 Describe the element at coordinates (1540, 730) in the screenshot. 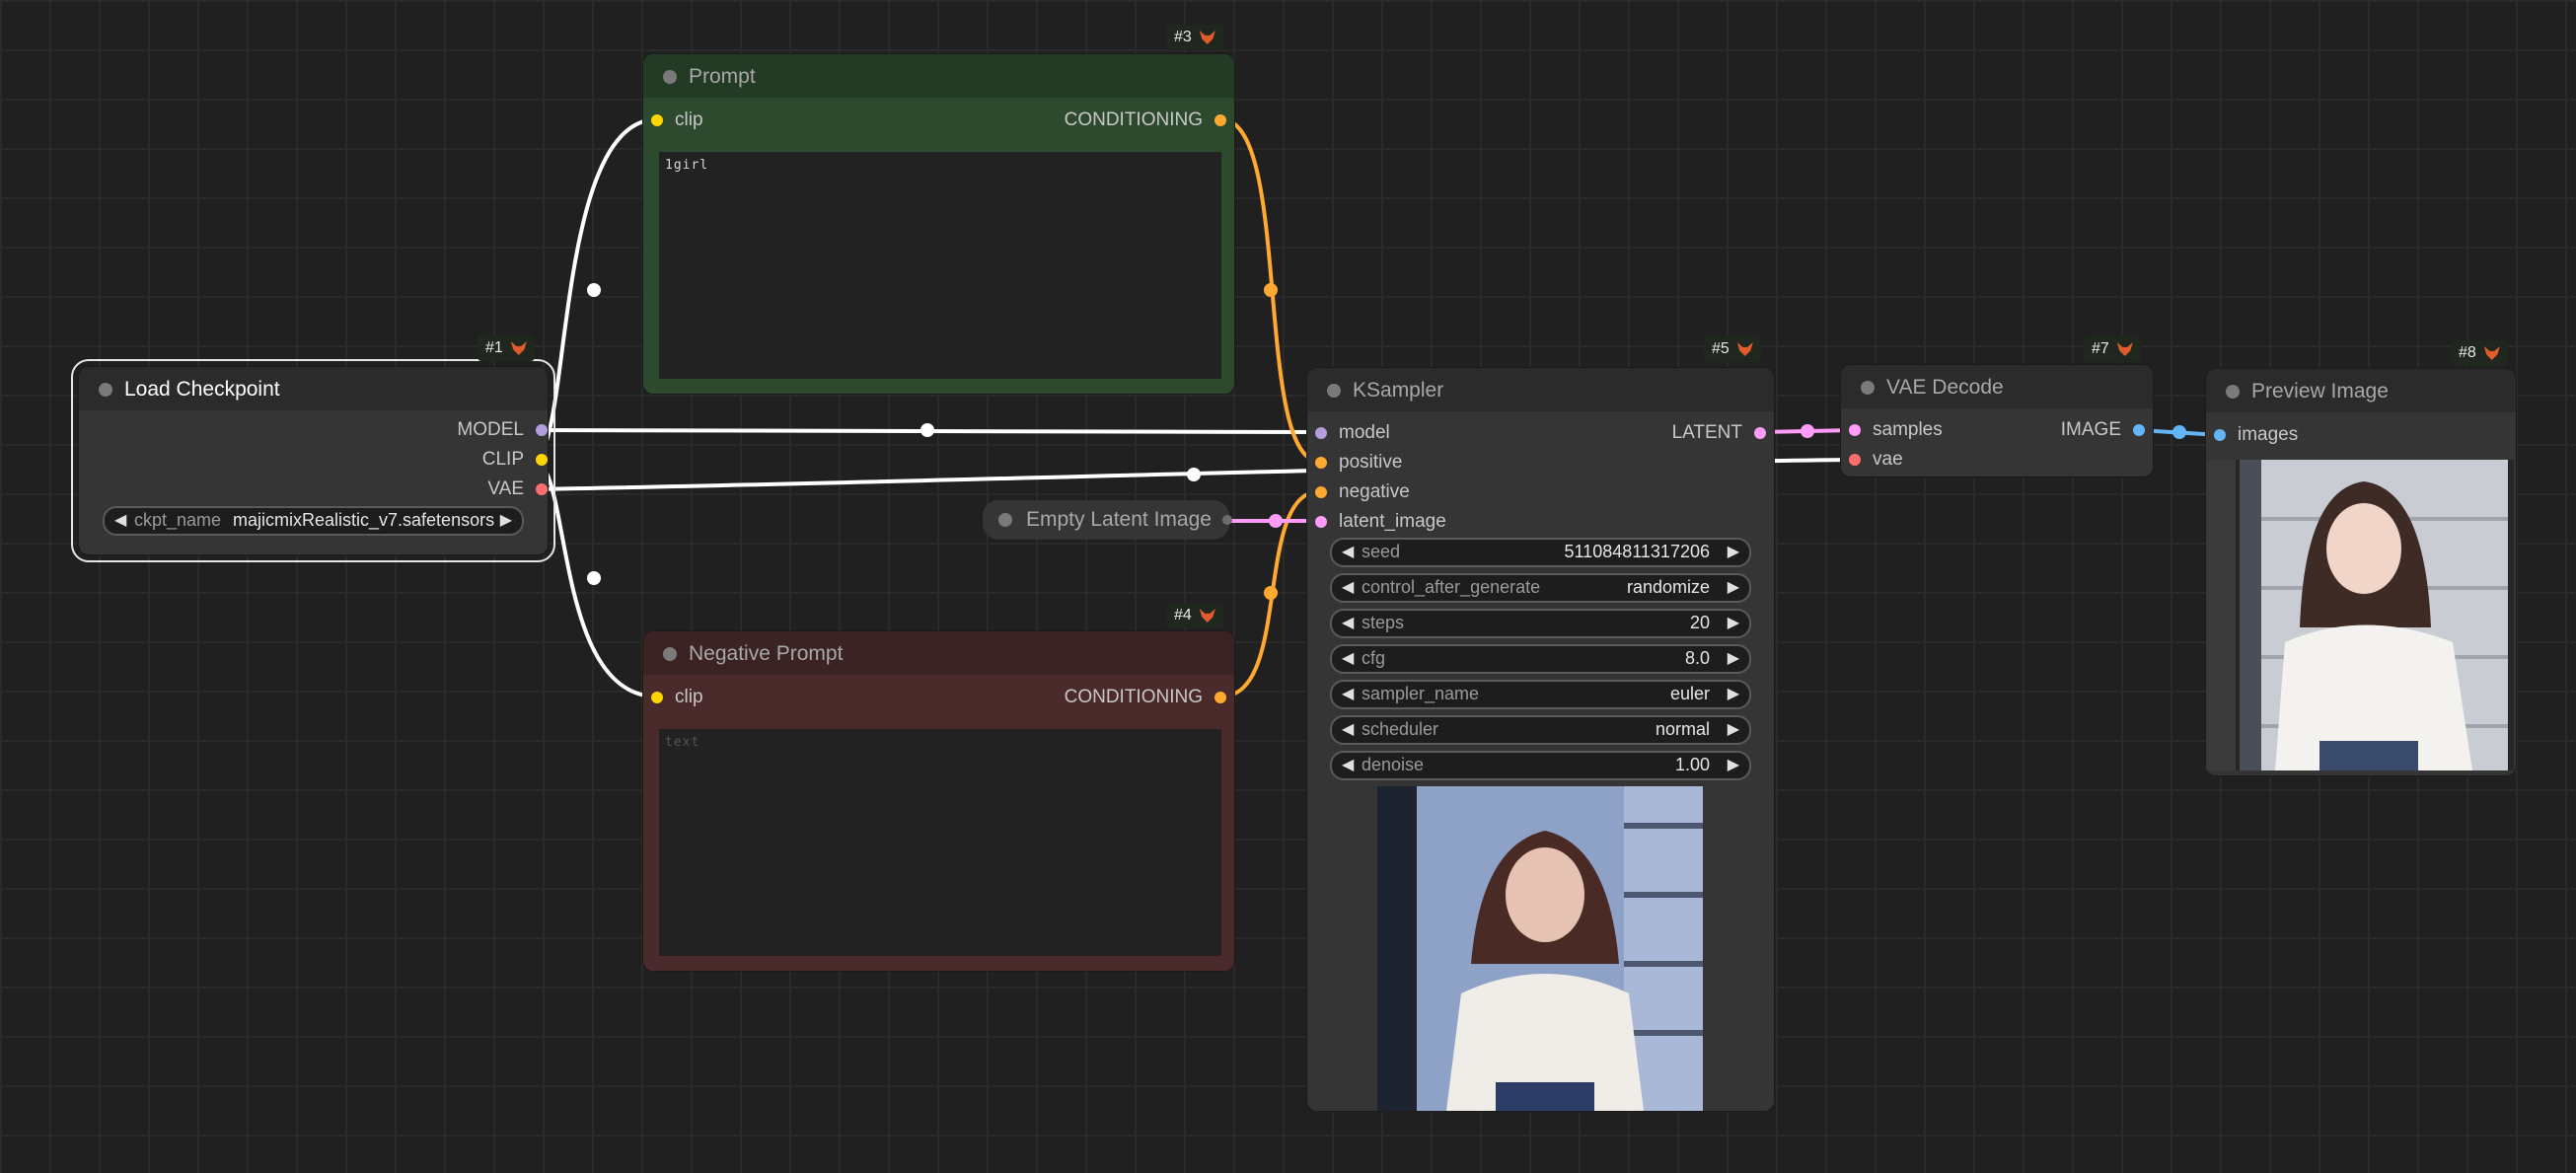

I see `scheduler-widget: ◀ scheduler normal ▶` at that location.